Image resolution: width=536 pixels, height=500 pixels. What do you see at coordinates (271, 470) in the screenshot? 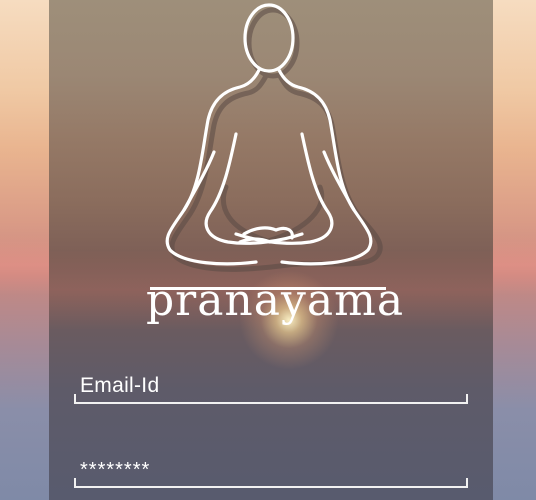
I see `password-field: ********` at bounding box center [271, 470].